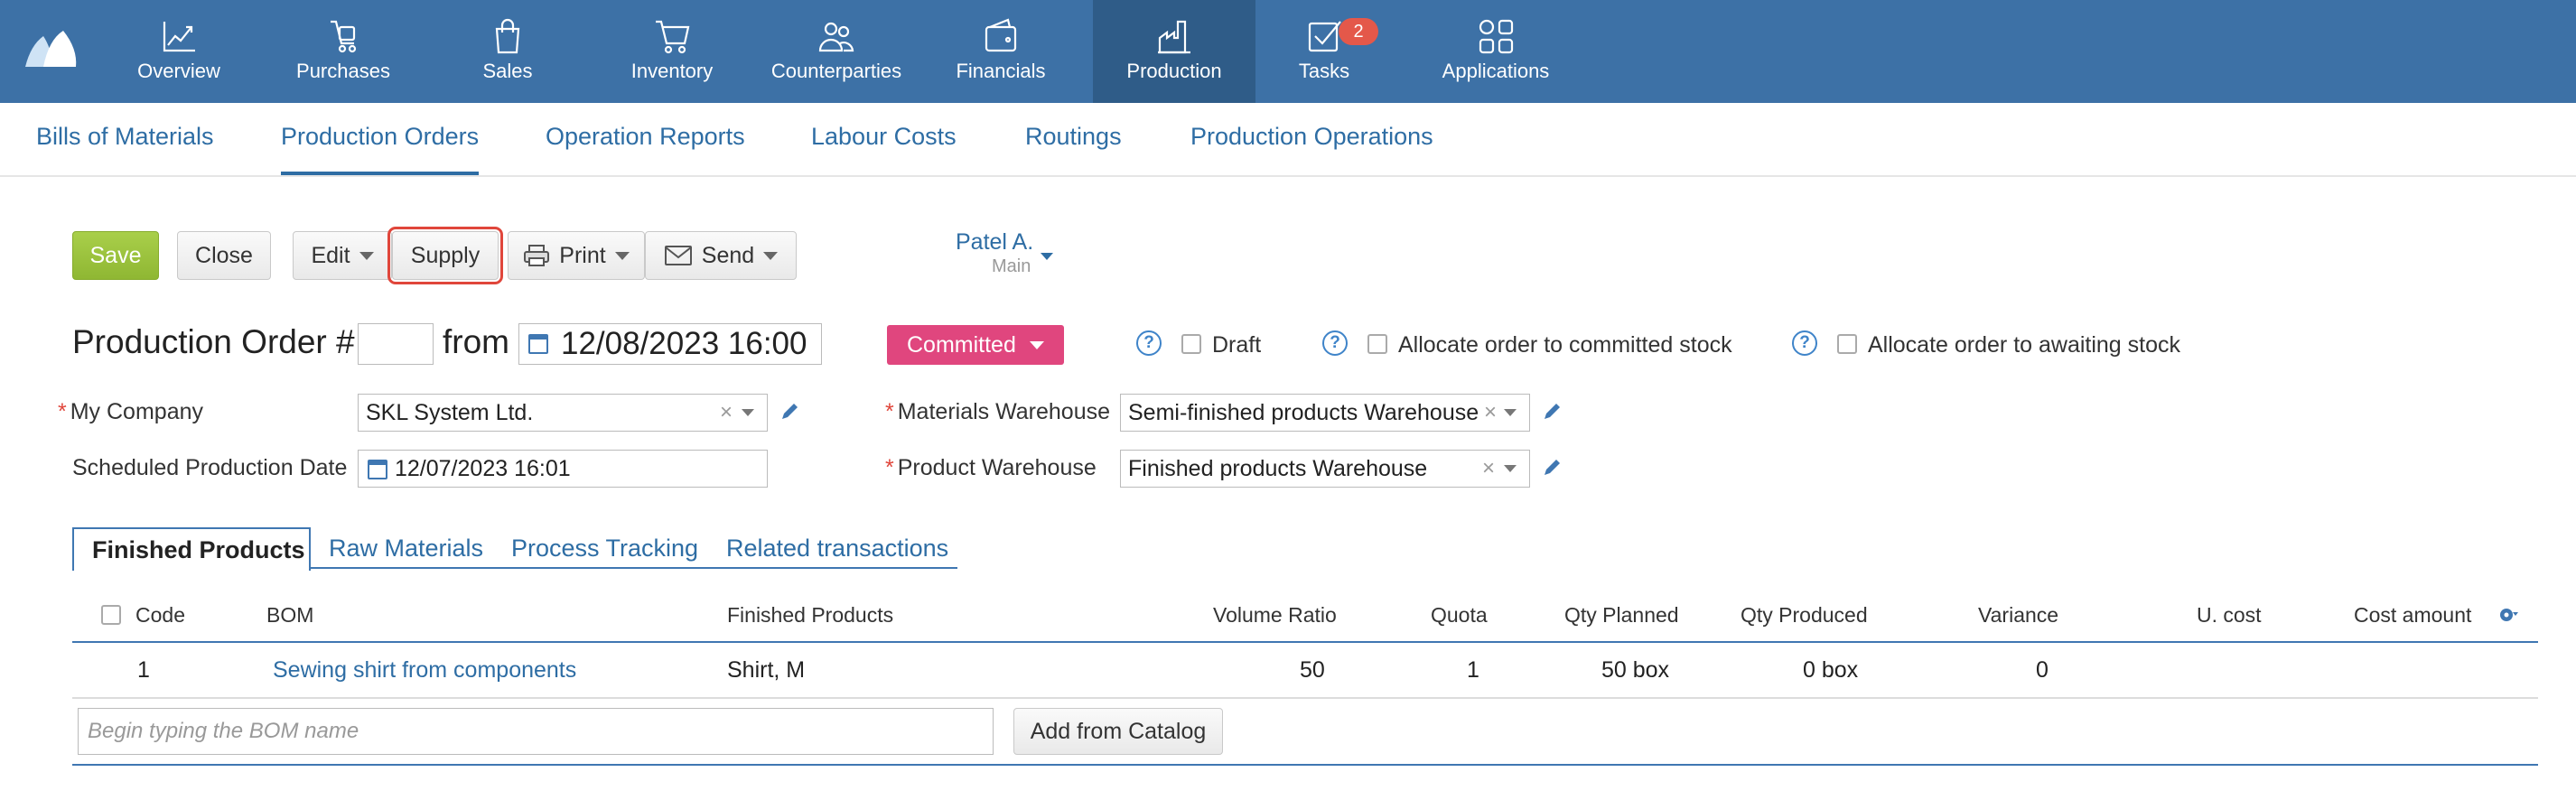 Image resolution: width=2576 pixels, height=800 pixels. Describe the element at coordinates (331, 255) in the screenshot. I see `edit-button-label: Edit` at that location.